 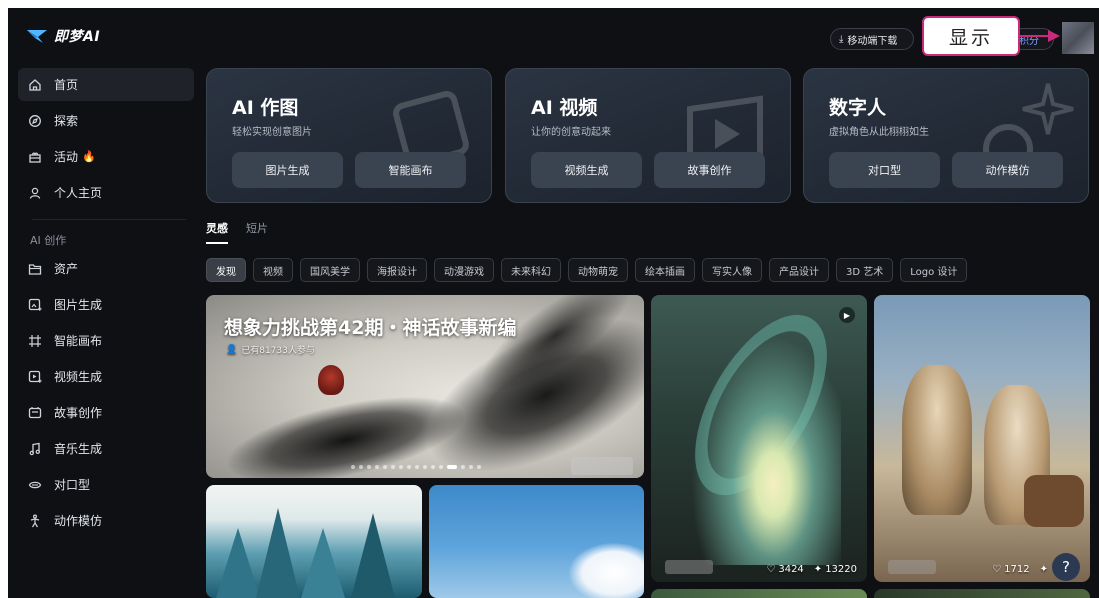 What do you see at coordinates (63, 36) in the screenshot?
I see `logo: 即梦AI` at bounding box center [63, 36].